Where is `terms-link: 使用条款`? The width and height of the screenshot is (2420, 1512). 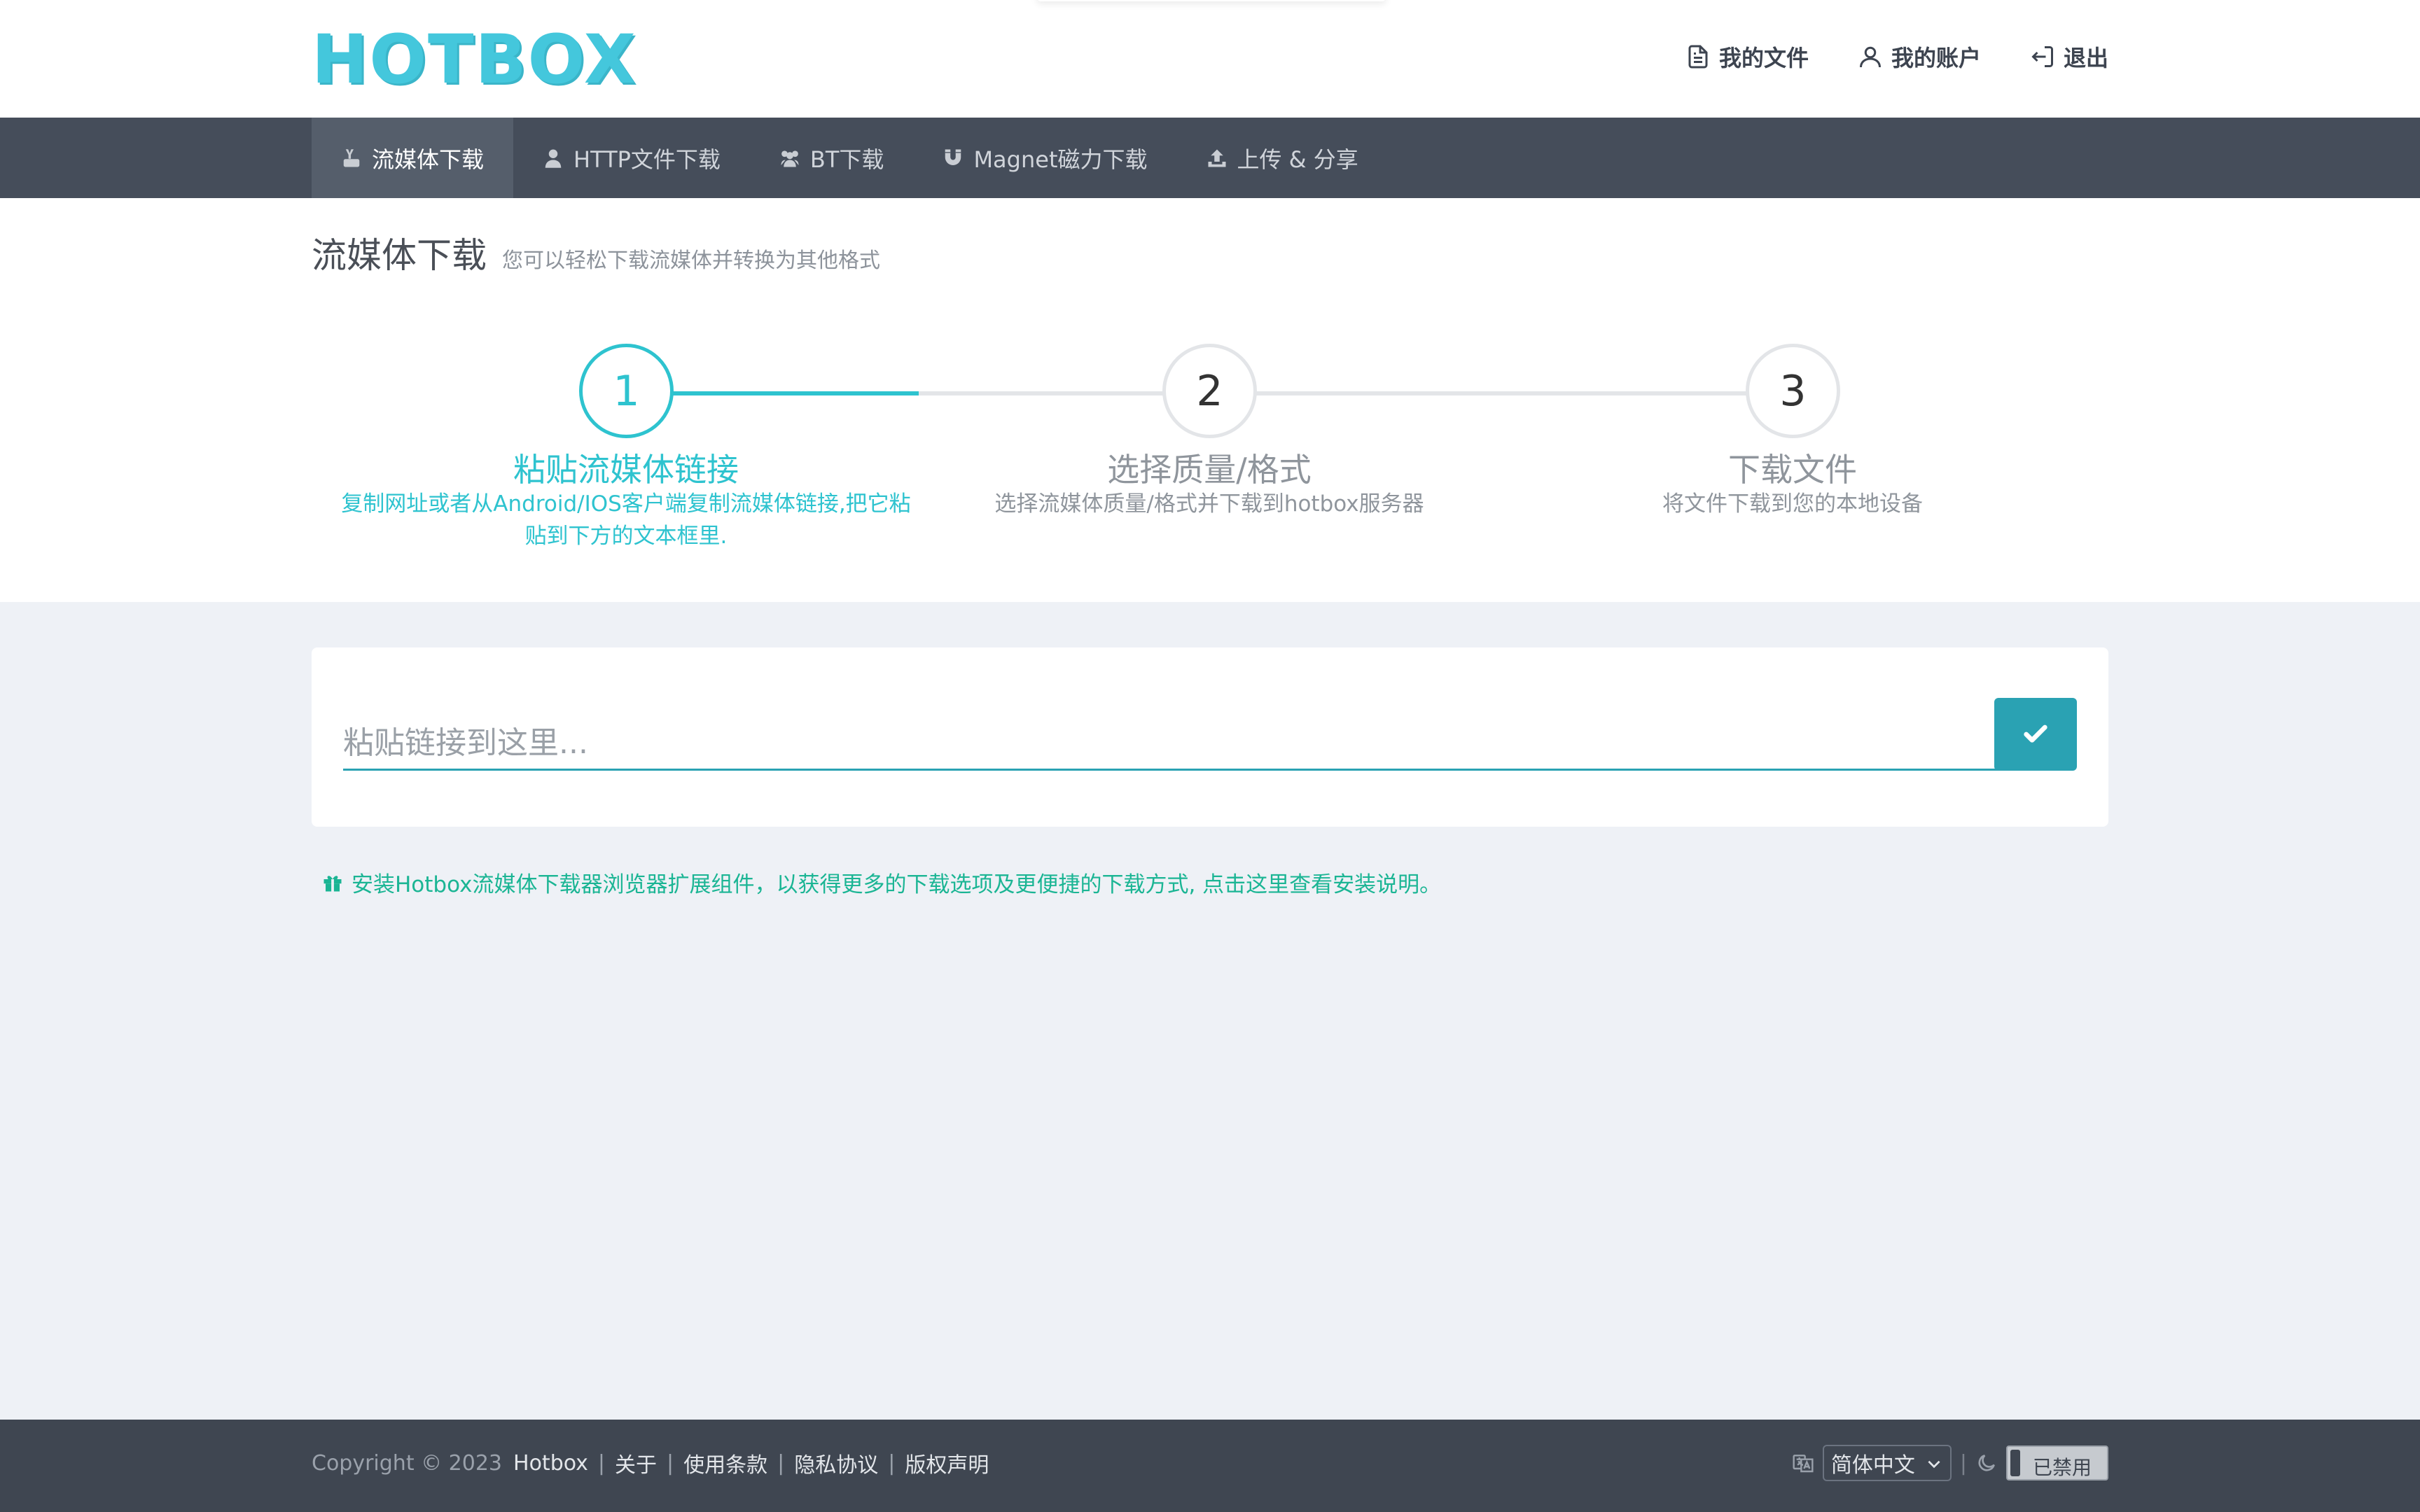 terms-link: 使用条款 is located at coordinates (725, 1463).